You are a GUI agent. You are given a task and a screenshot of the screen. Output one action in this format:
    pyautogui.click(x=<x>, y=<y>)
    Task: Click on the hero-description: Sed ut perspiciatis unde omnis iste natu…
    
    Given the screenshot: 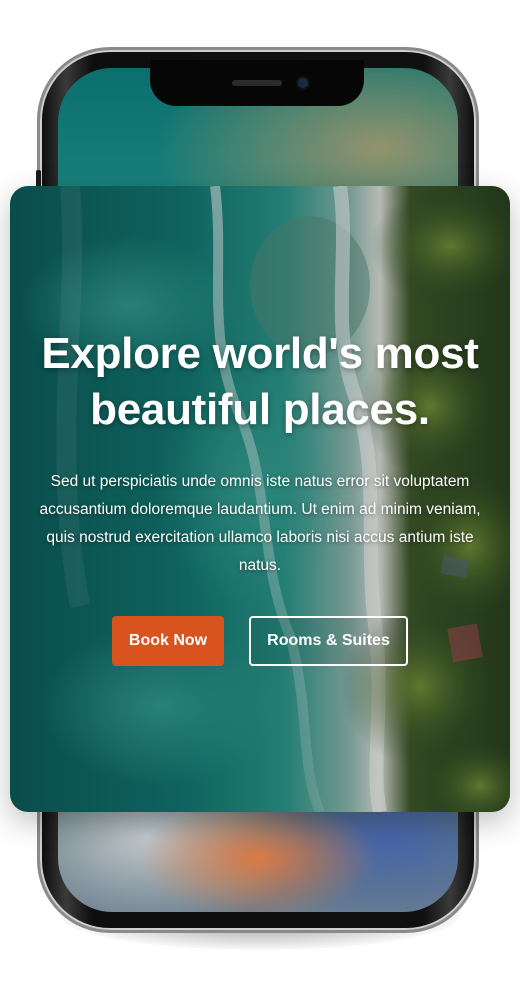 What is the action you would take?
    pyautogui.click(x=260, y=523)
    